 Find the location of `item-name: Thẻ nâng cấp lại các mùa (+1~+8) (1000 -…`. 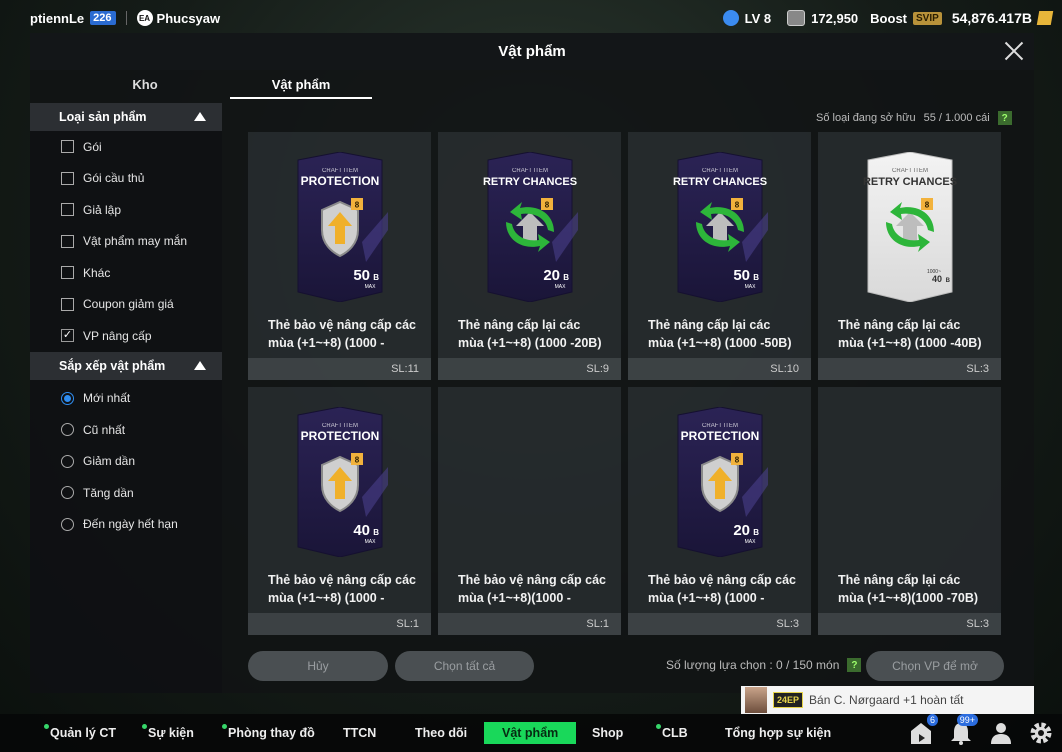

item-name: Thẻ nâng cấp lại các mùa (+1~+8) (1000 -… is located at coordinates (910, 334).